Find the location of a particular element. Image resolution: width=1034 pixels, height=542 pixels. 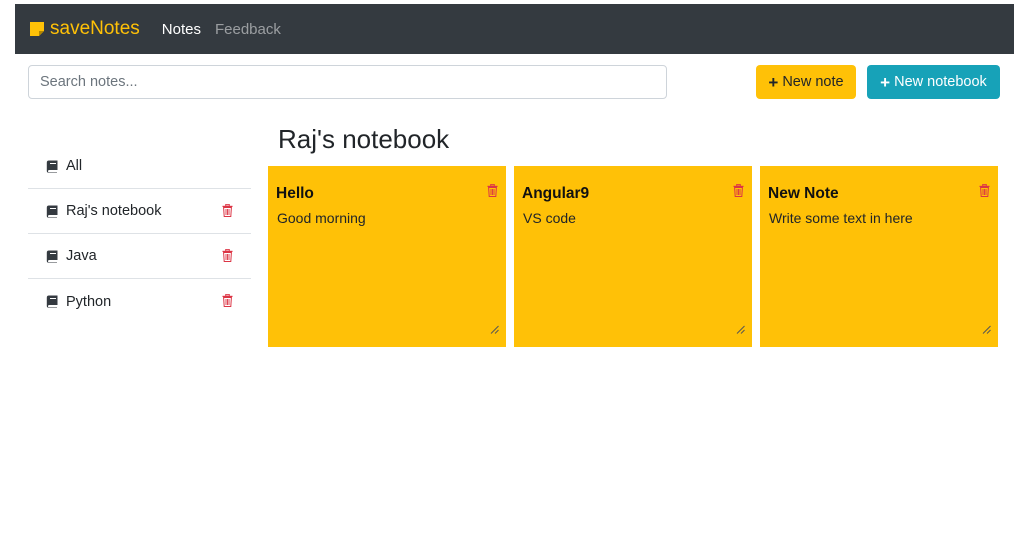

brand-name: saveNotes is located at coordinates (95, 28).